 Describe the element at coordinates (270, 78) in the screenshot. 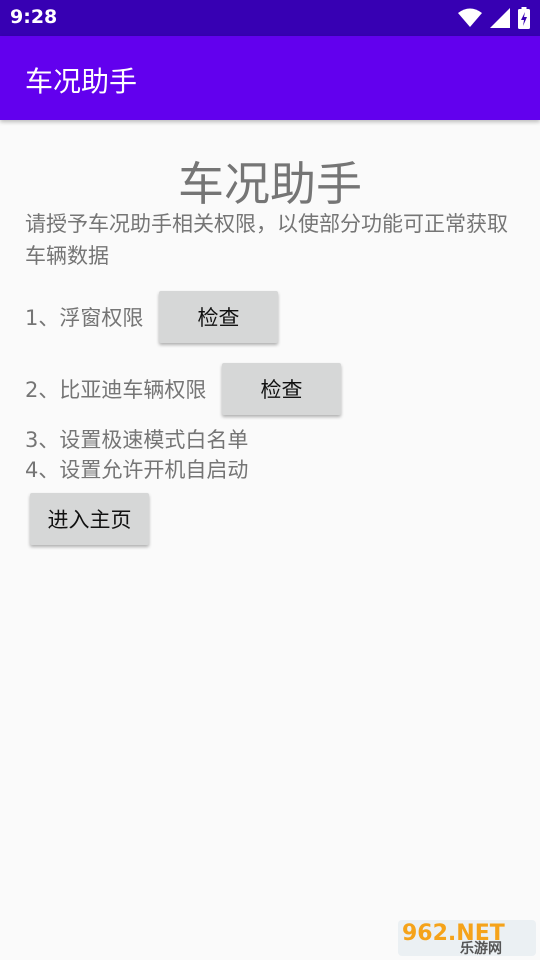

I see `app-bar: 车况助手` at that location.